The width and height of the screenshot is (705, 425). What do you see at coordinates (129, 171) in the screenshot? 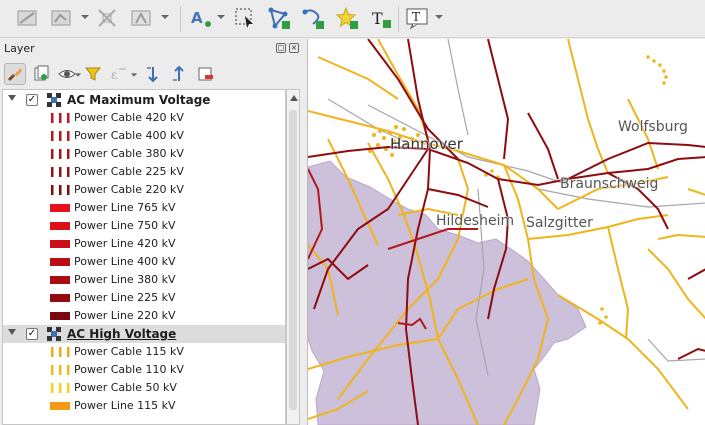
I see `layer-item-label: Power Cable 225 kV` at bounding box center [129, 171].